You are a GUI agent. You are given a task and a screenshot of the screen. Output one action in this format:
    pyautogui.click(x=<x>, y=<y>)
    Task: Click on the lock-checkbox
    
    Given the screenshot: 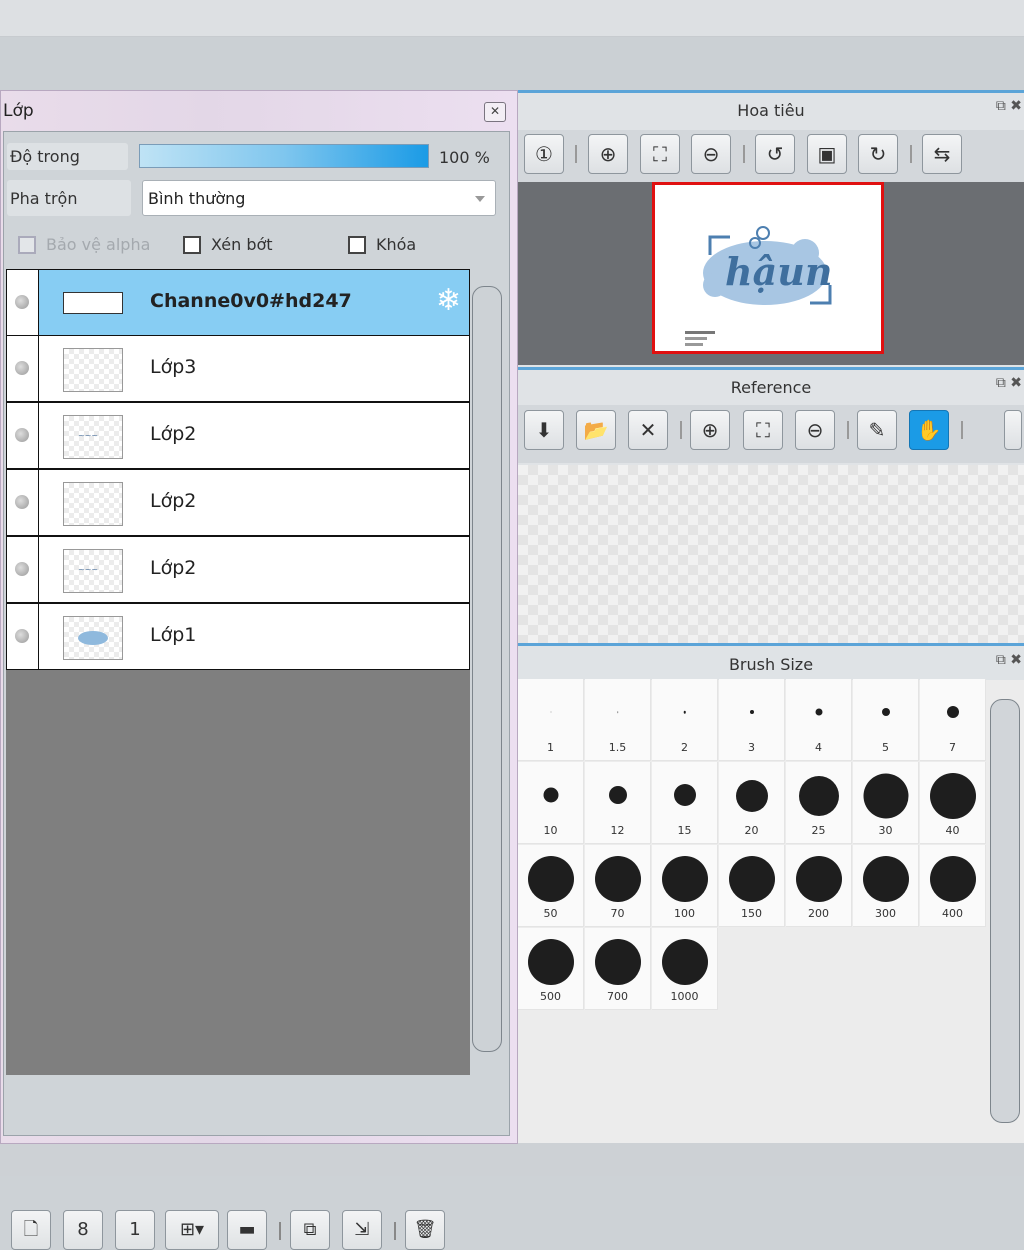 What is the action you would take?
    pyautogui.click(x=357, y=245)
    